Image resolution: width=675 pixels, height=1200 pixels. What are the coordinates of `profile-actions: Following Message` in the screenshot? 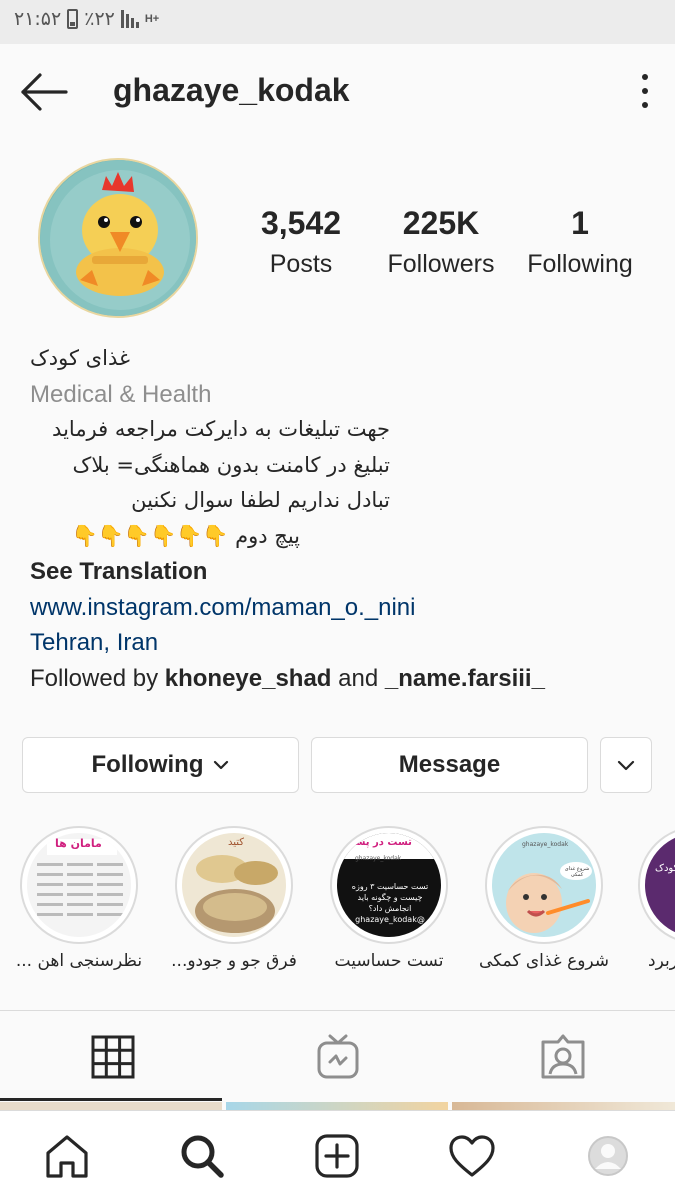 It's located at (338, 765).